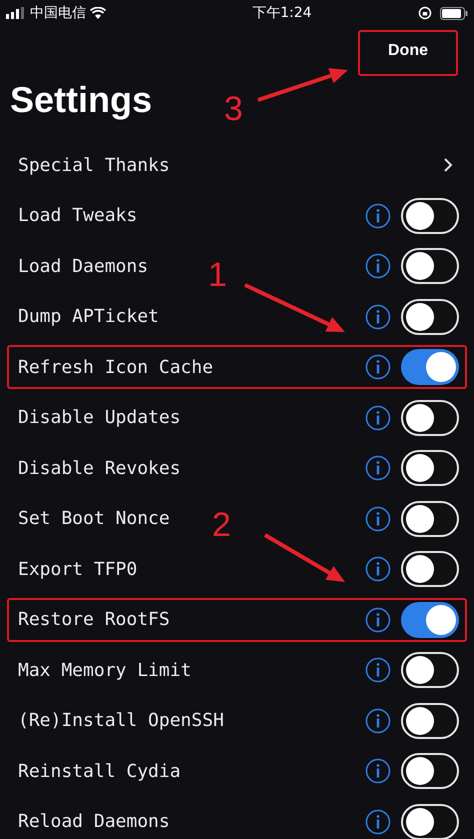 Image resolution: width=474 pixels, height=839 pixels. I want to click on chevron-right-icon, so click(448, 165).